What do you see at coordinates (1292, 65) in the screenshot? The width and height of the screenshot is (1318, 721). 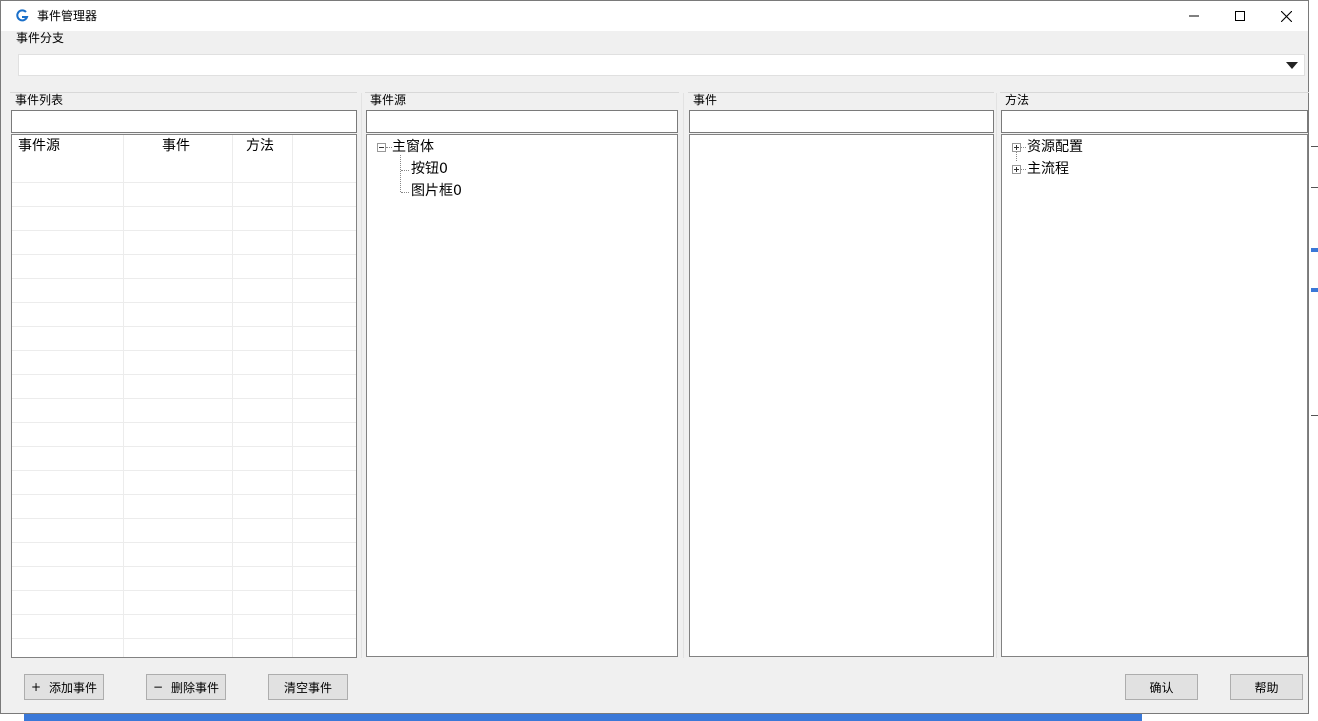 I see `dropdown-arrow-icon` at bounding box center [1292, 65].